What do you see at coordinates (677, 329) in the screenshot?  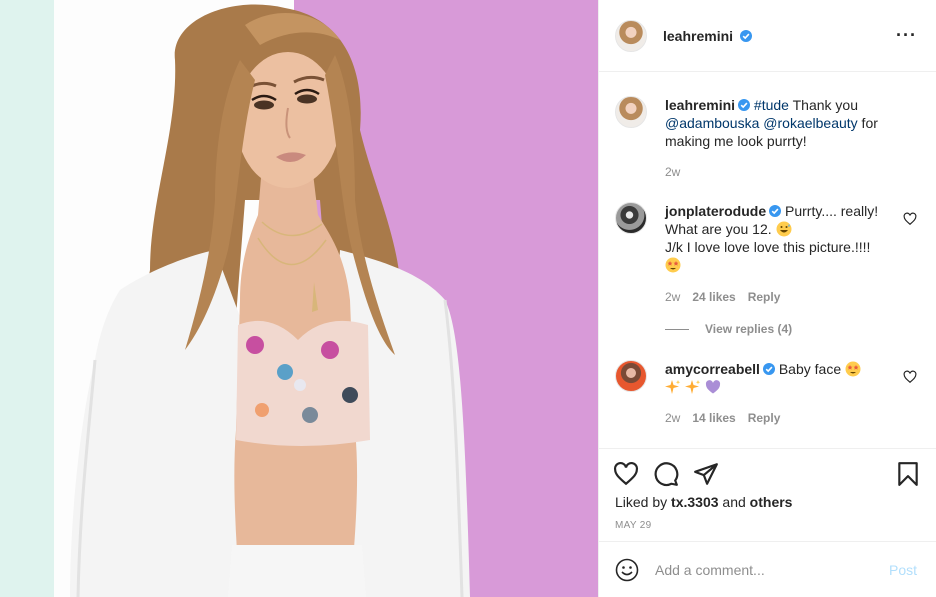 I see `view-replies-divider` at bounding box center [677, 329].